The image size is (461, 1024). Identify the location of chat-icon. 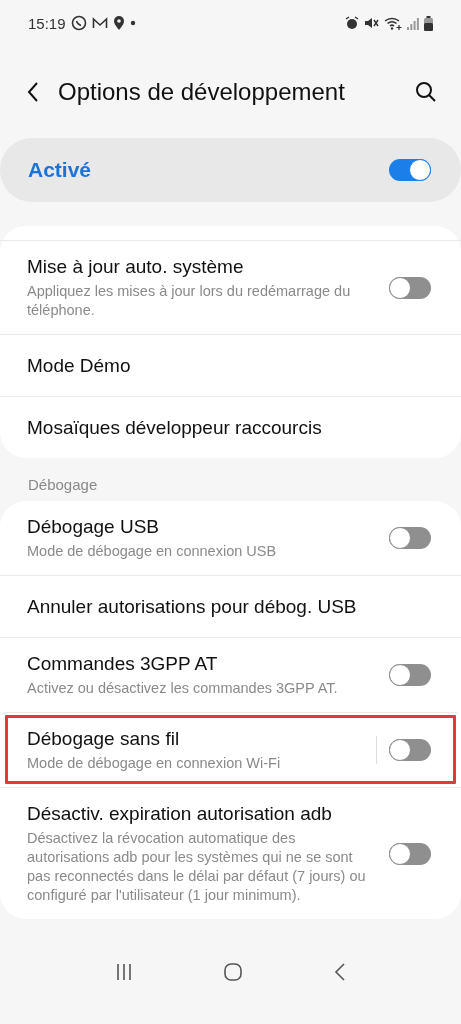
(78, 23).